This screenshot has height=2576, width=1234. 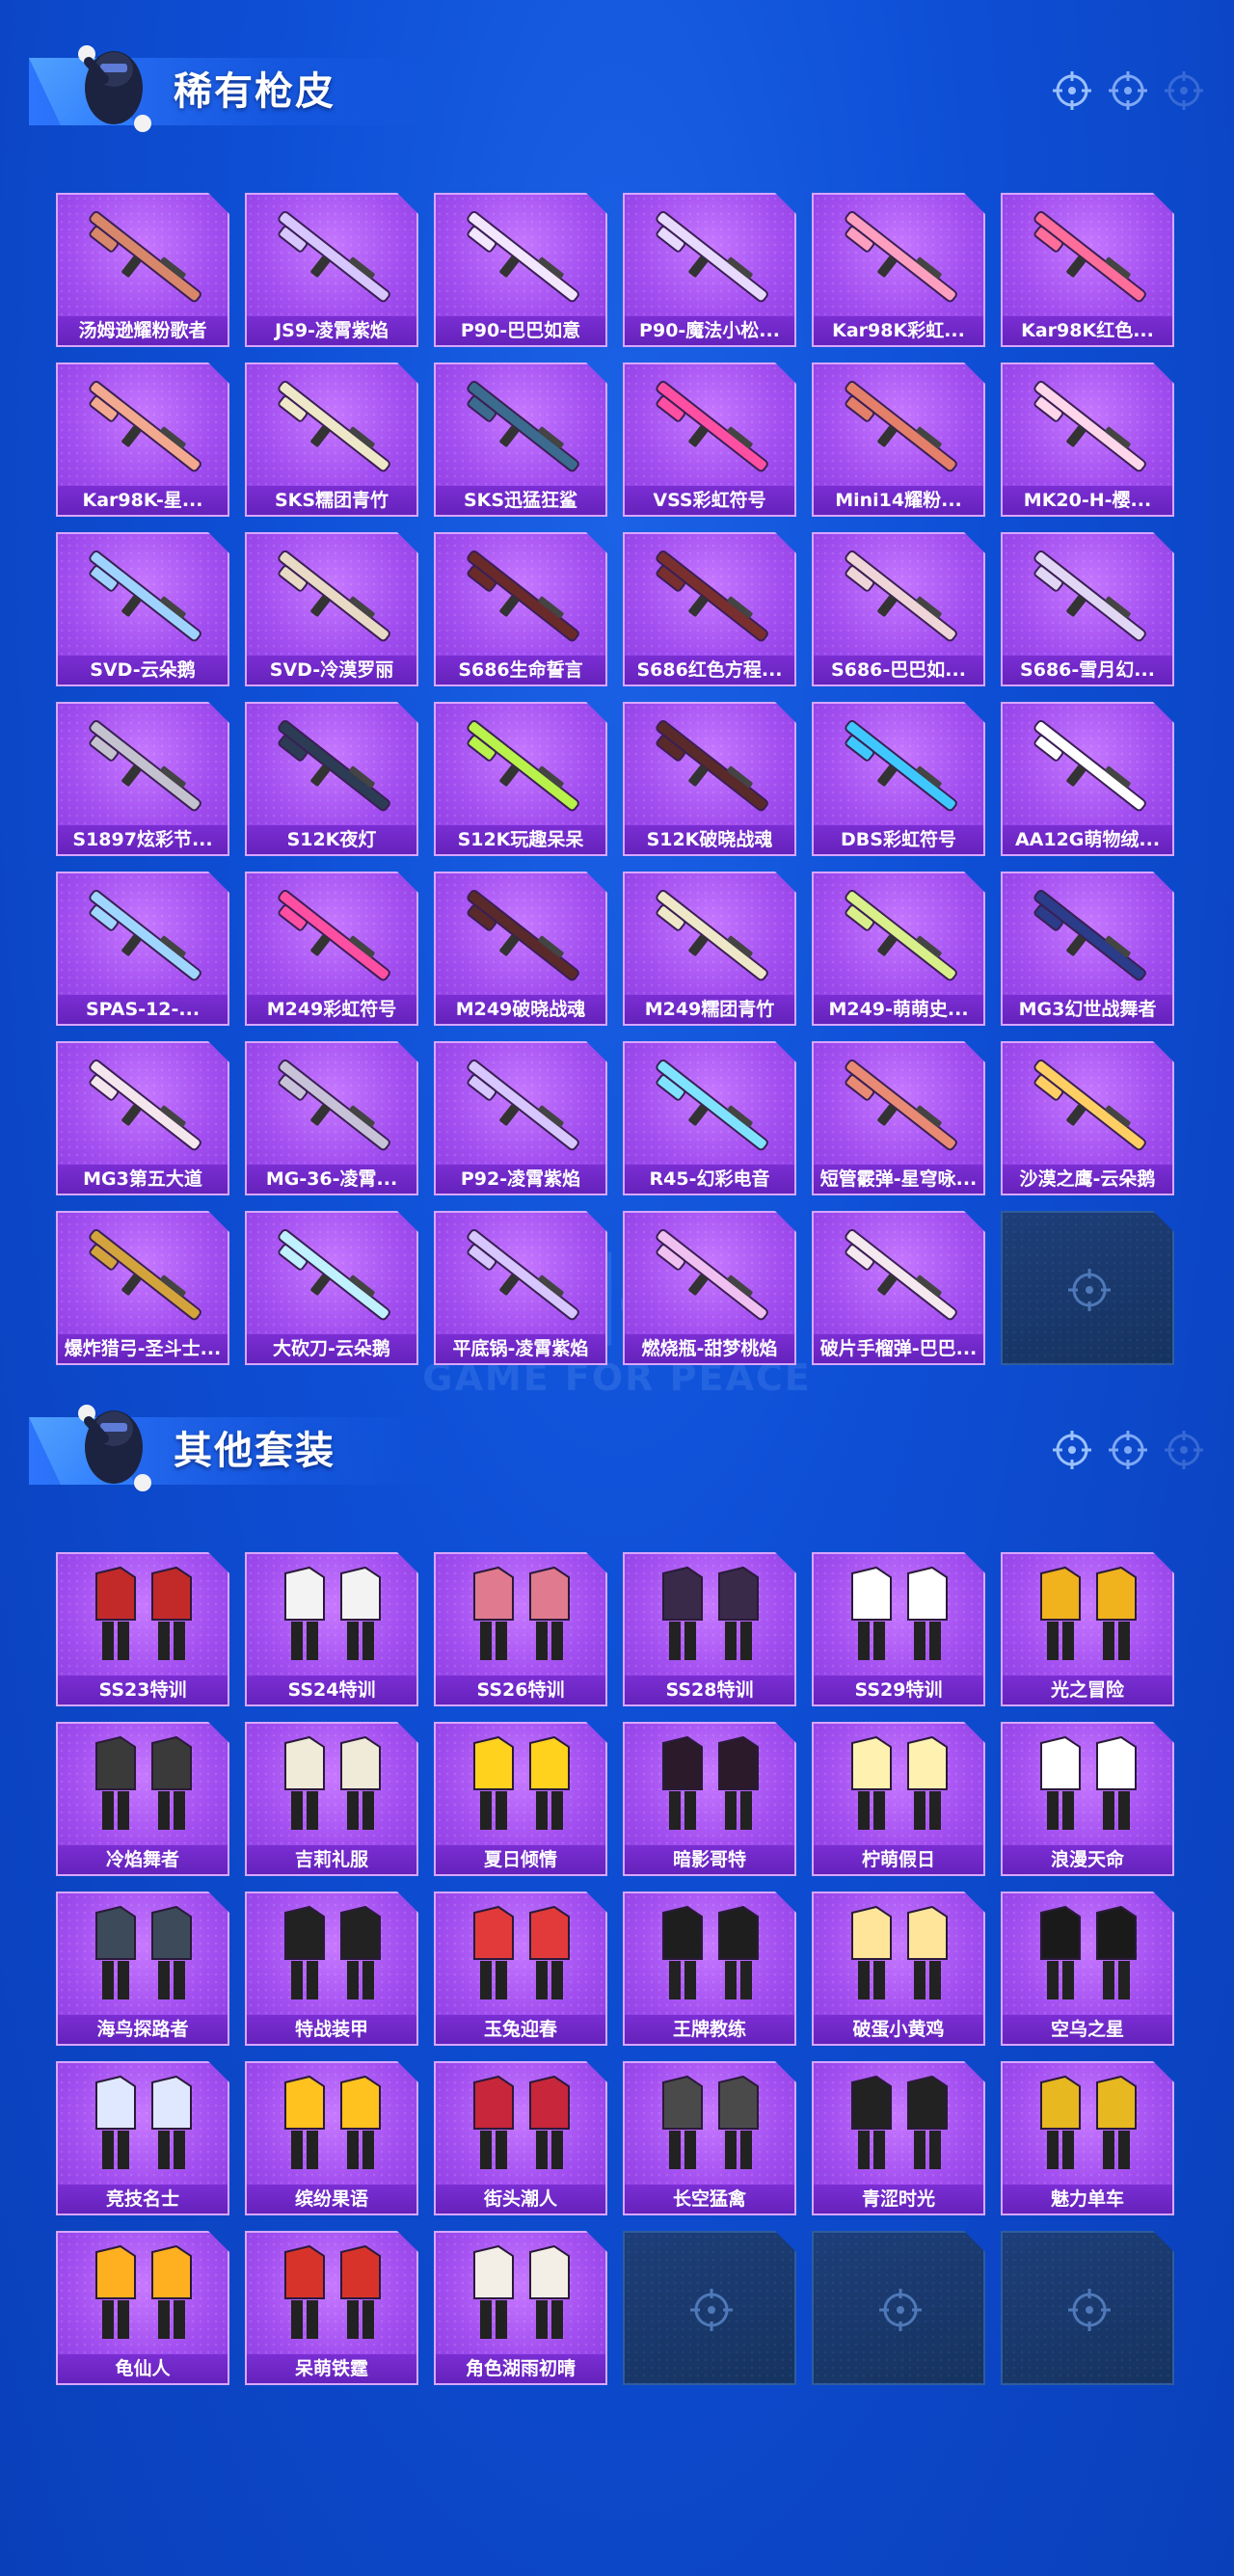 I want to click on gun-skin-card: S12K破晓战魂, so click(x=709, y=779).